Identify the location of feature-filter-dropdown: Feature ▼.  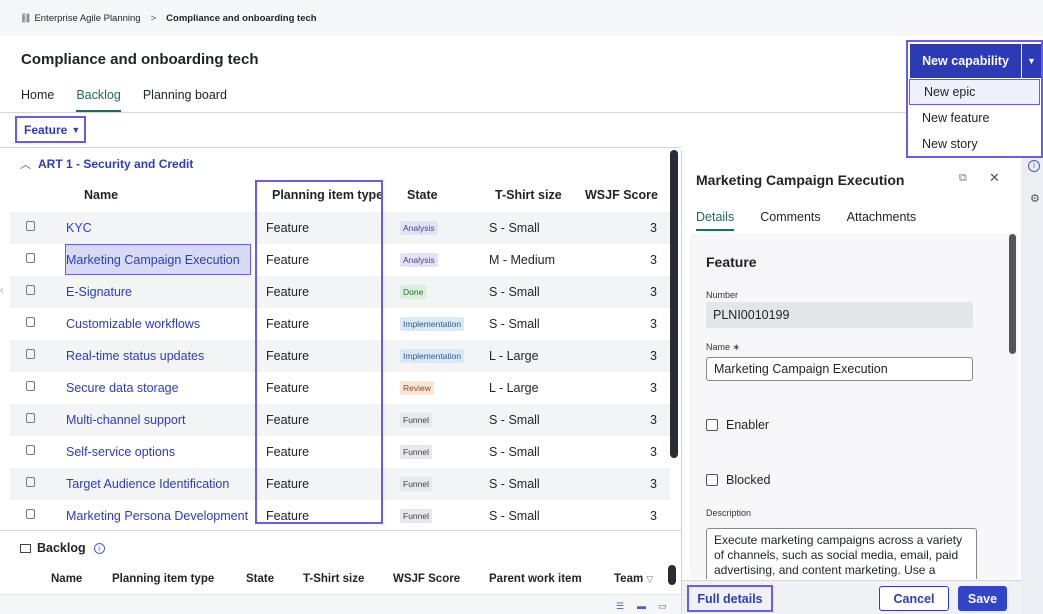
(50, 129).